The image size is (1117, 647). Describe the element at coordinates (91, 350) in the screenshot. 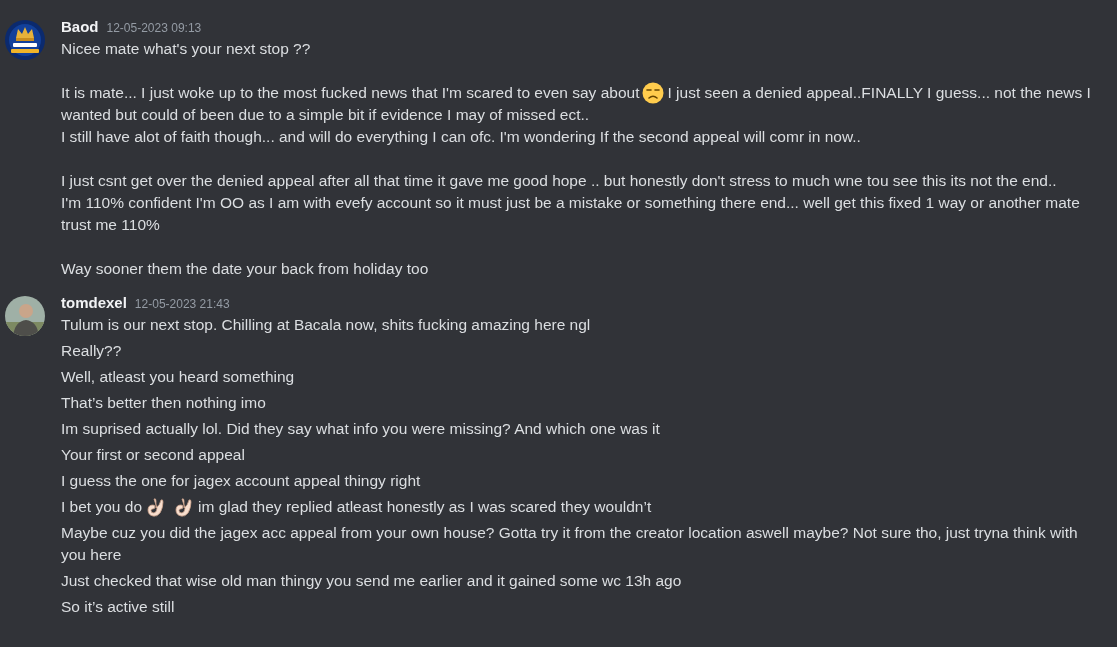

I see `message-text: Really??` at that location.